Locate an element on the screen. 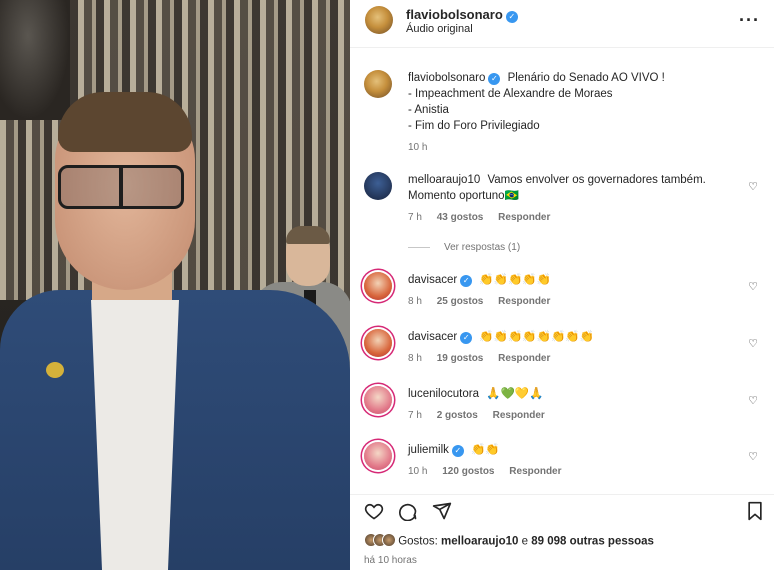  comment-likes: 43 gostos is located at coordinates (460, 217).